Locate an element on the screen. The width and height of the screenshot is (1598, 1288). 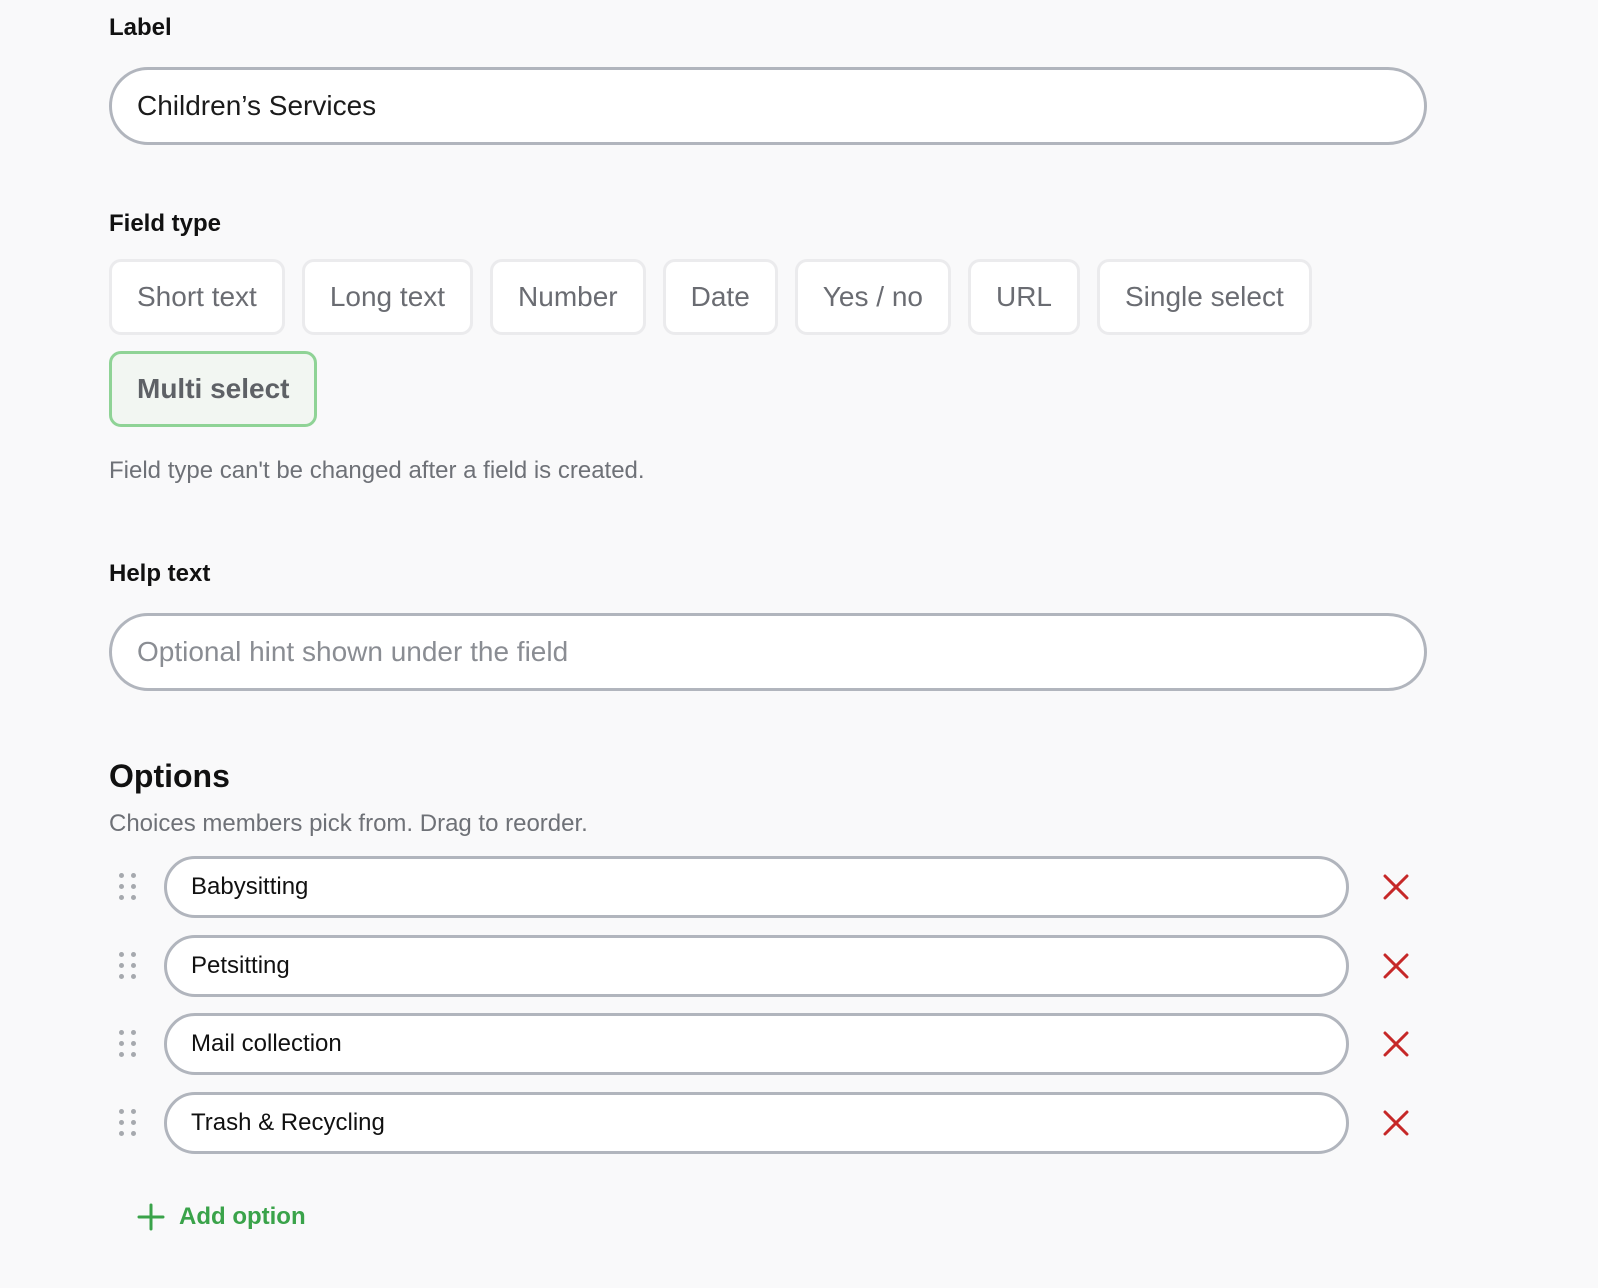
help-text-heading: Help text is located at coordinates (160, 573).